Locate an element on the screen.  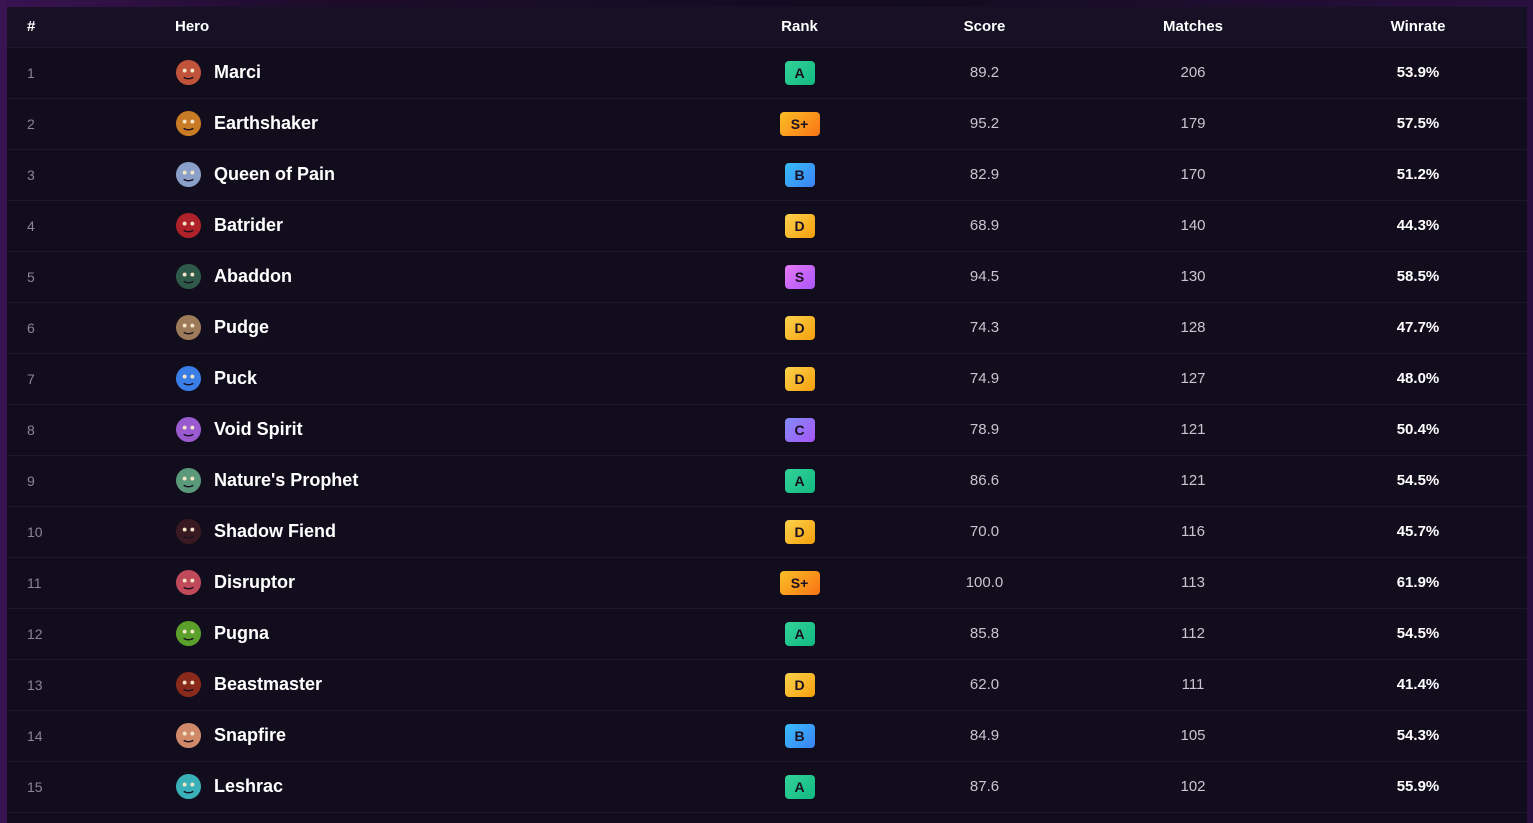
winrate-value: 57.5% is located at coordinates (1418, 123).